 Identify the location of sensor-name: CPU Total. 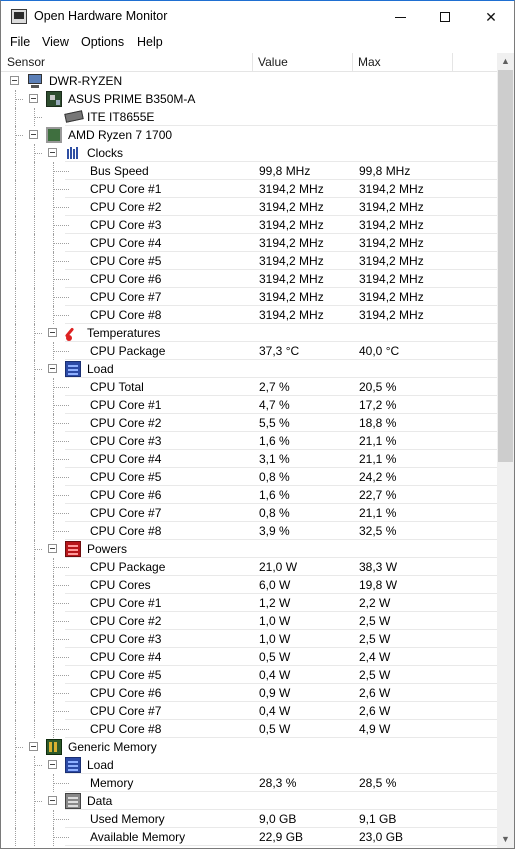
(117, 387).